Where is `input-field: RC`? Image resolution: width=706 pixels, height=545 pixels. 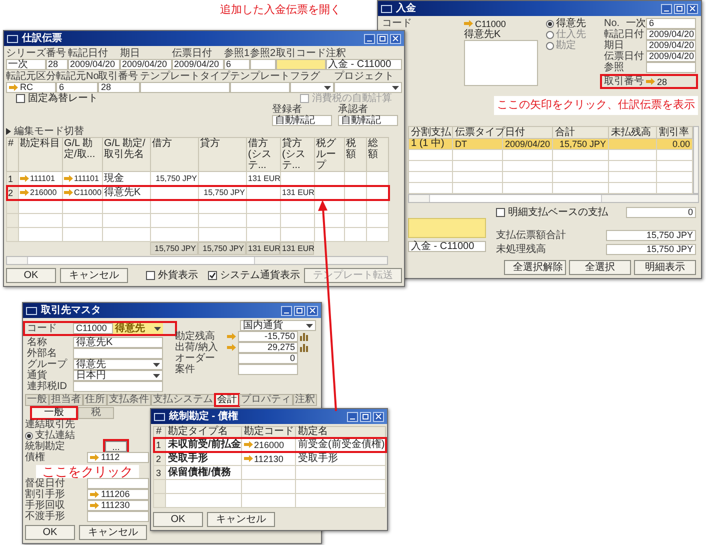
input-field: RC is located at coordinates (31, 87).